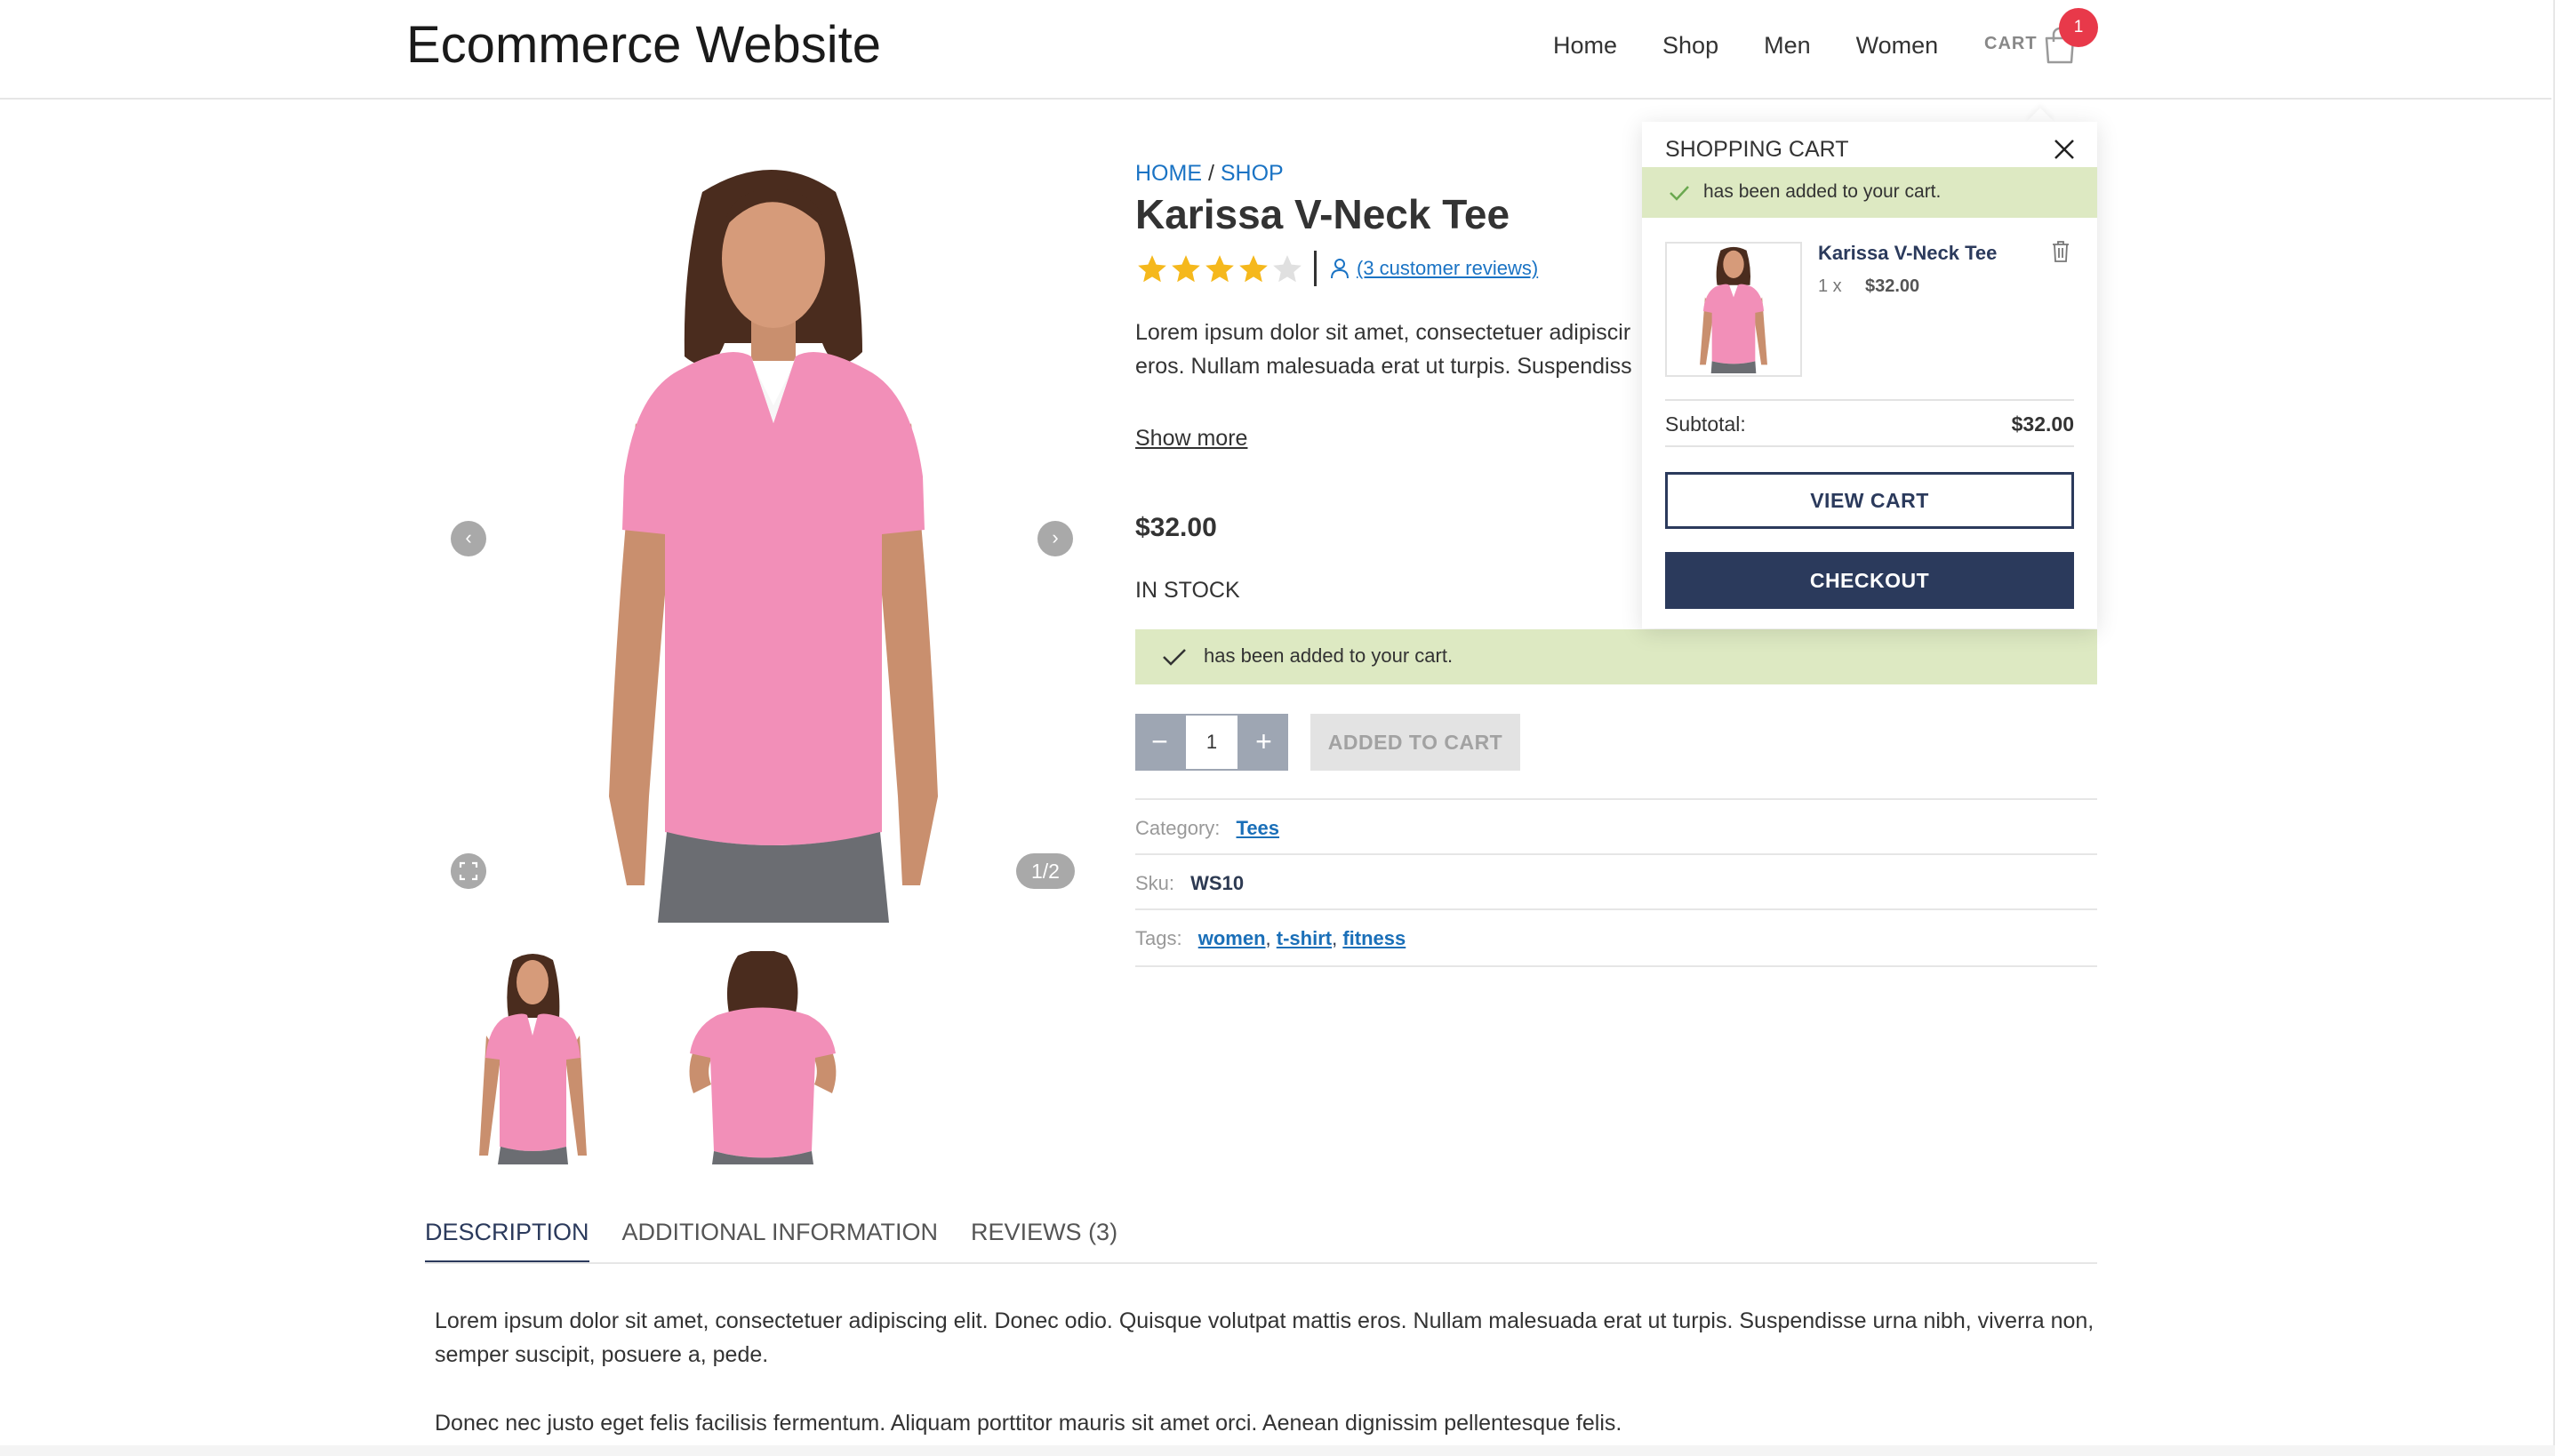 This screenshot has height=1456, width=2555. What do you see at coordinates (1232, 938) in the screenshot?
I see `tag-link: women` at bounding box center [1232, 938].